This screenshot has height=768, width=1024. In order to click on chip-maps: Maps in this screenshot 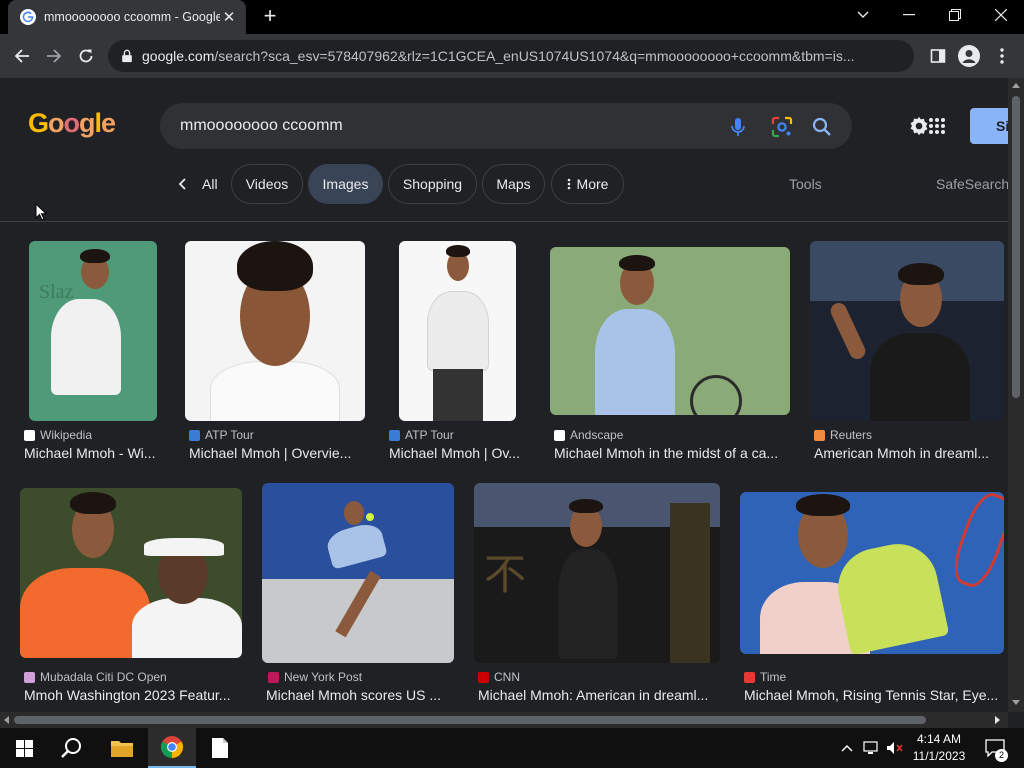, I will do `click(513, 184)`.